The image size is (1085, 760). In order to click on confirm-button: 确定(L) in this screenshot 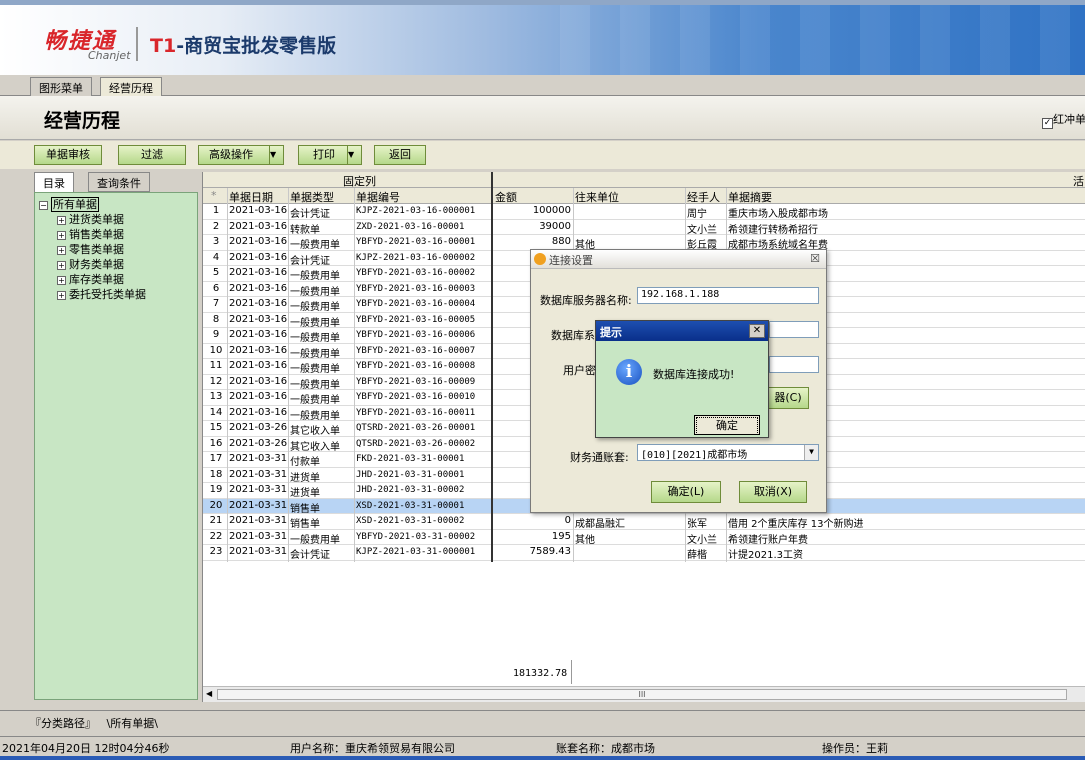, I will do `click(686, 492)`.